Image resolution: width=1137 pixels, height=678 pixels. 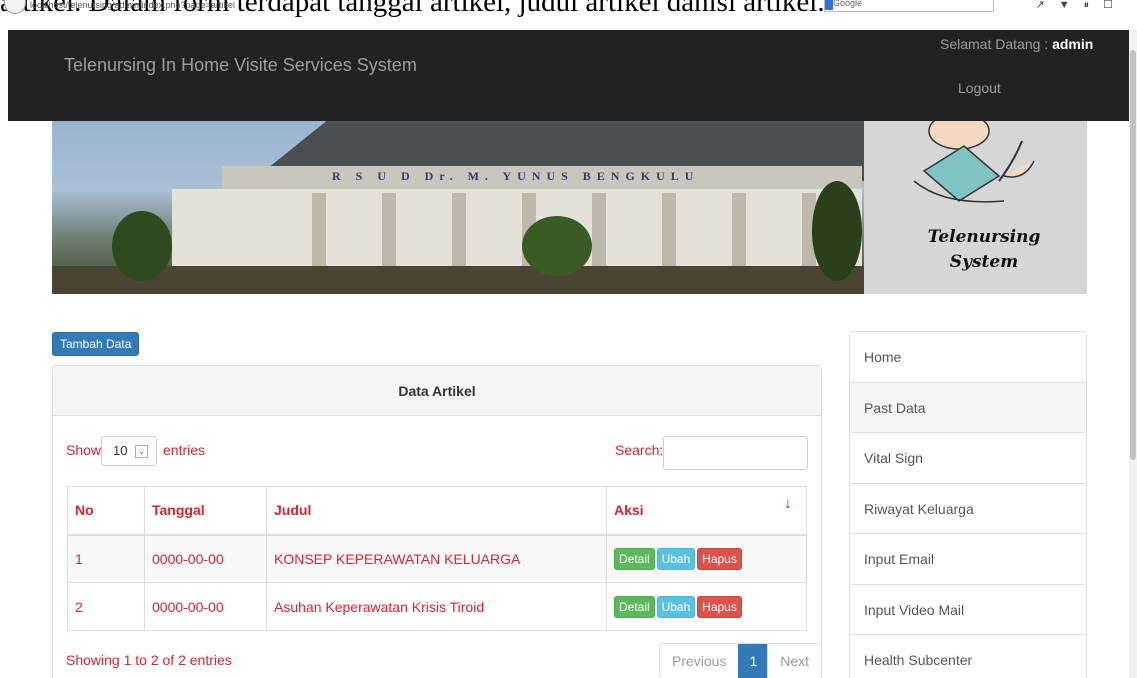 I want to click on page-number-button: 1, so click(x=753, y=661).